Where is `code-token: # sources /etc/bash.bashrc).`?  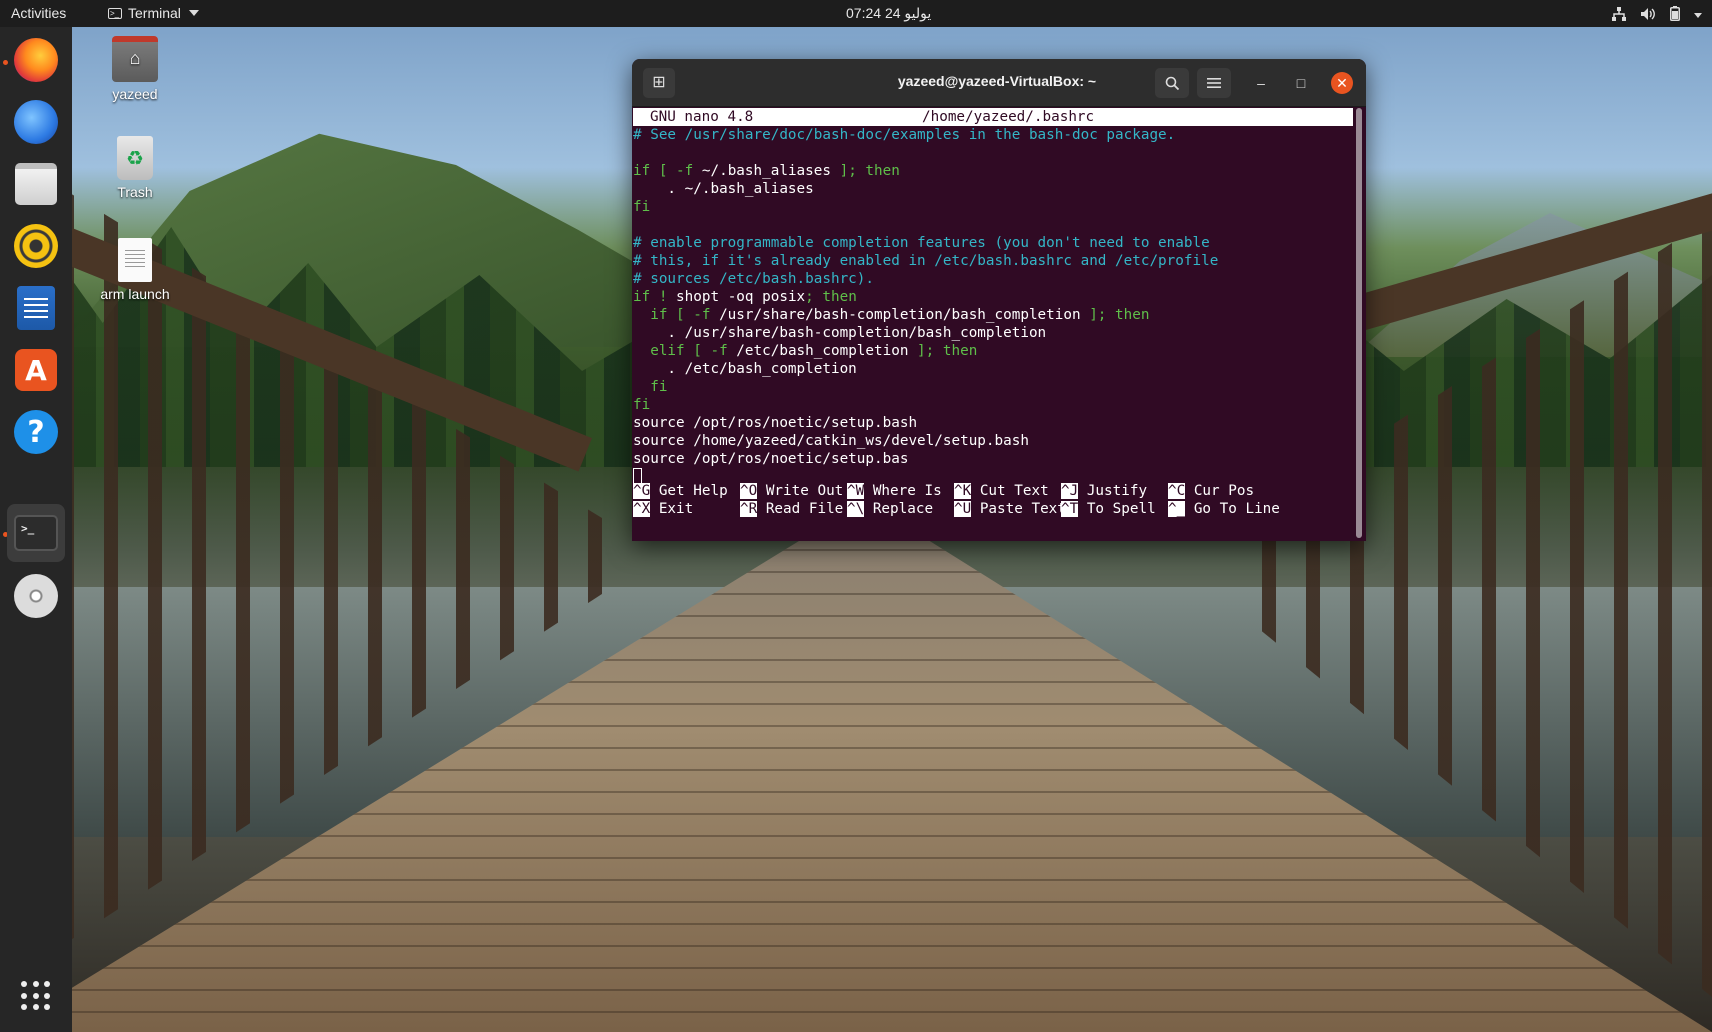 code-token: # sources /etc/bash.bashrc). is located at coordinates (754, 279).